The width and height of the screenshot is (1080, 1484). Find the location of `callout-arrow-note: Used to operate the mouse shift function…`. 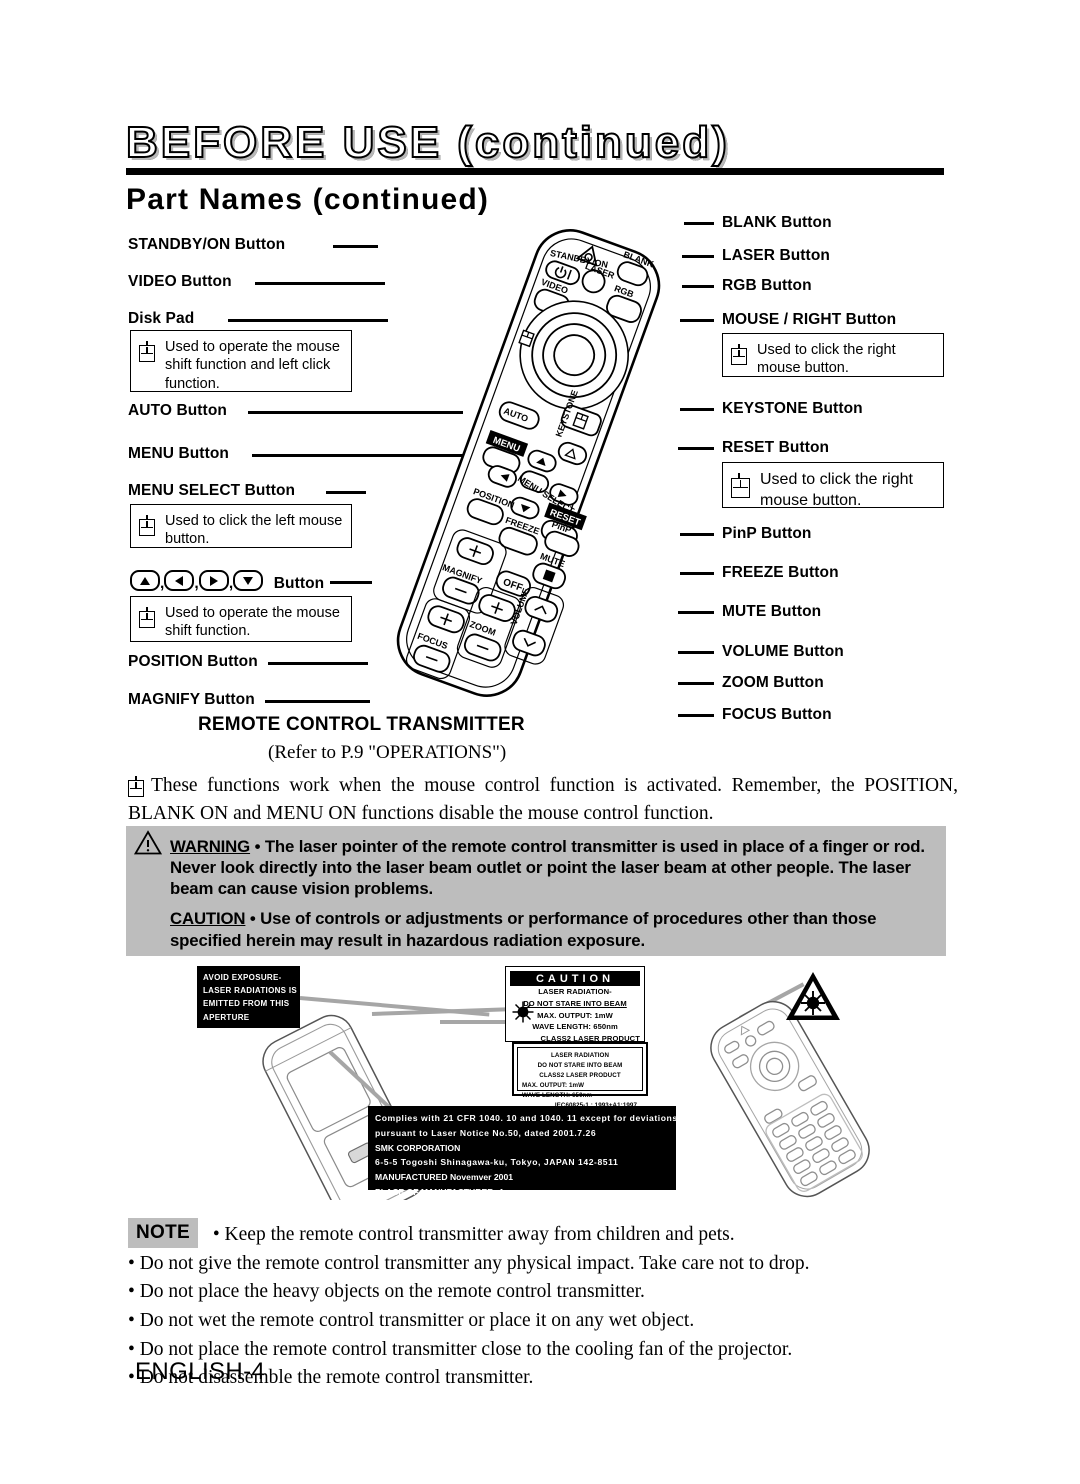

callout-arrow-note: Used to operate the mouse shift function… is located at coordinates (241, 619).